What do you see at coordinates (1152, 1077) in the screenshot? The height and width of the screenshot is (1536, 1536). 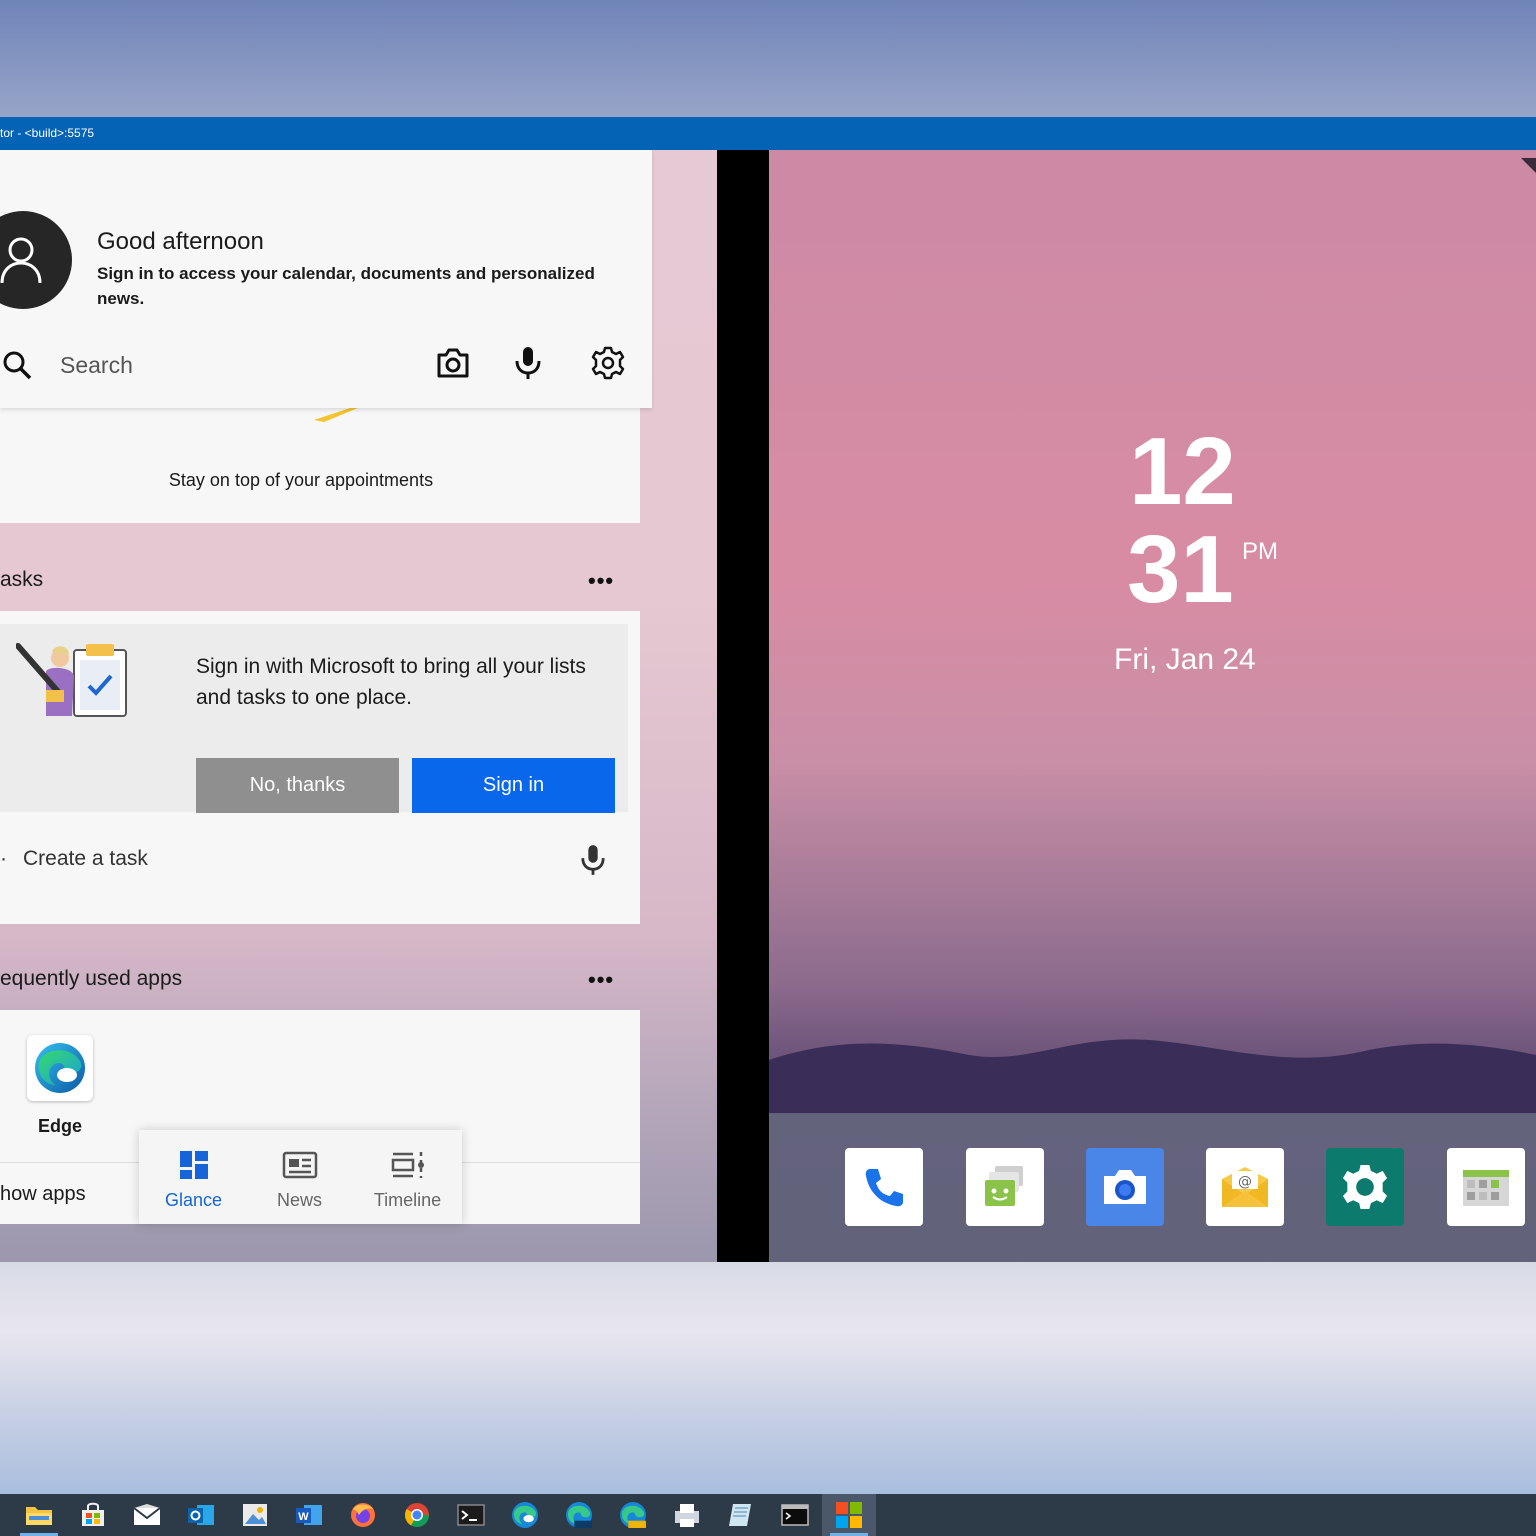 I see `mountains-silhouette` at bounding box center [1152, 1077].